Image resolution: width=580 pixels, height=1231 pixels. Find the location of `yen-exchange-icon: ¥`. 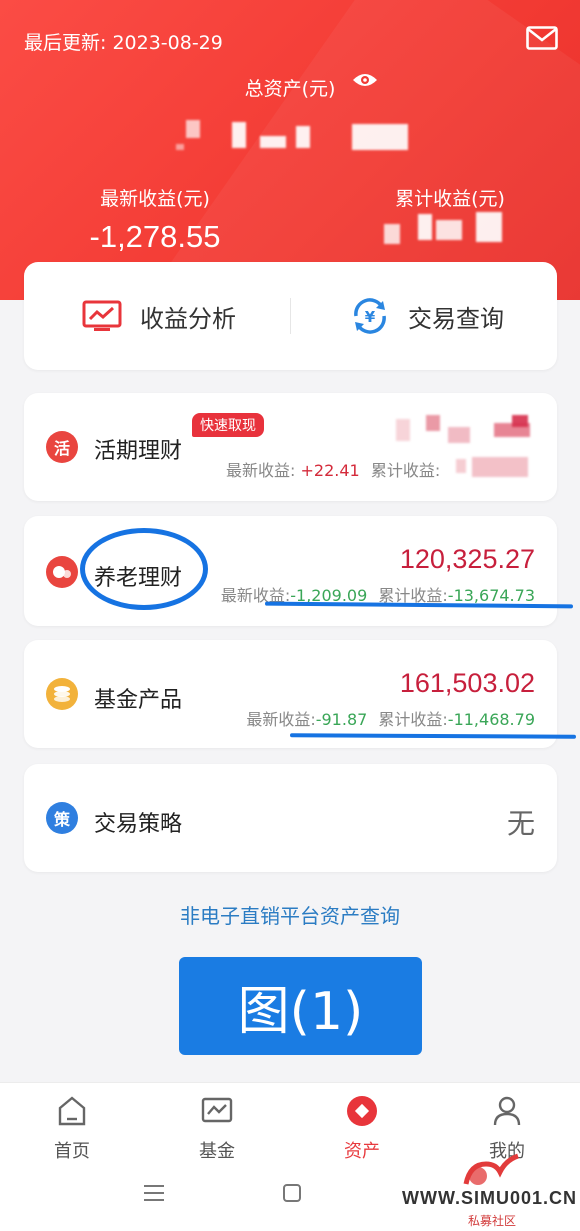

yen-exchange-icon: ¥ is located at coordinates (370, 316).